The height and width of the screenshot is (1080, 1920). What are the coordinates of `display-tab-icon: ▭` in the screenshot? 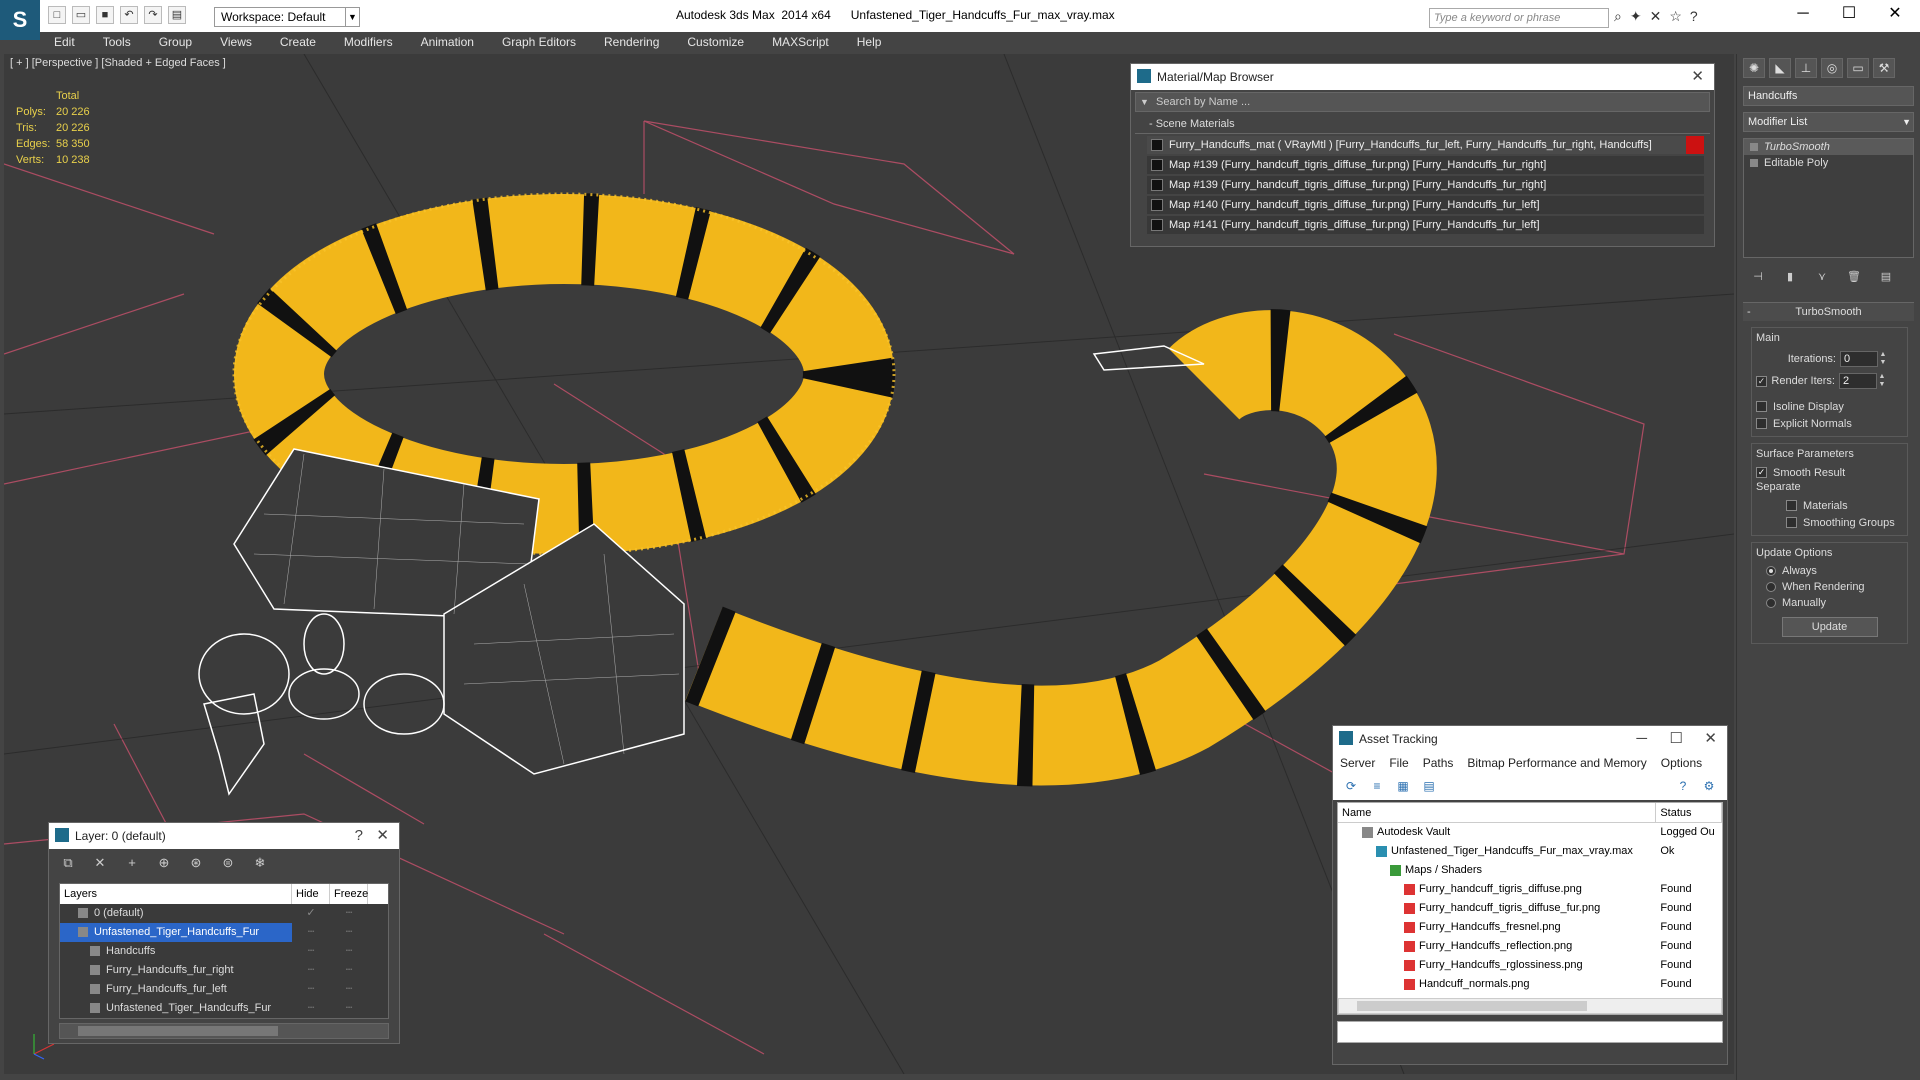 It's located at (1858, 68).